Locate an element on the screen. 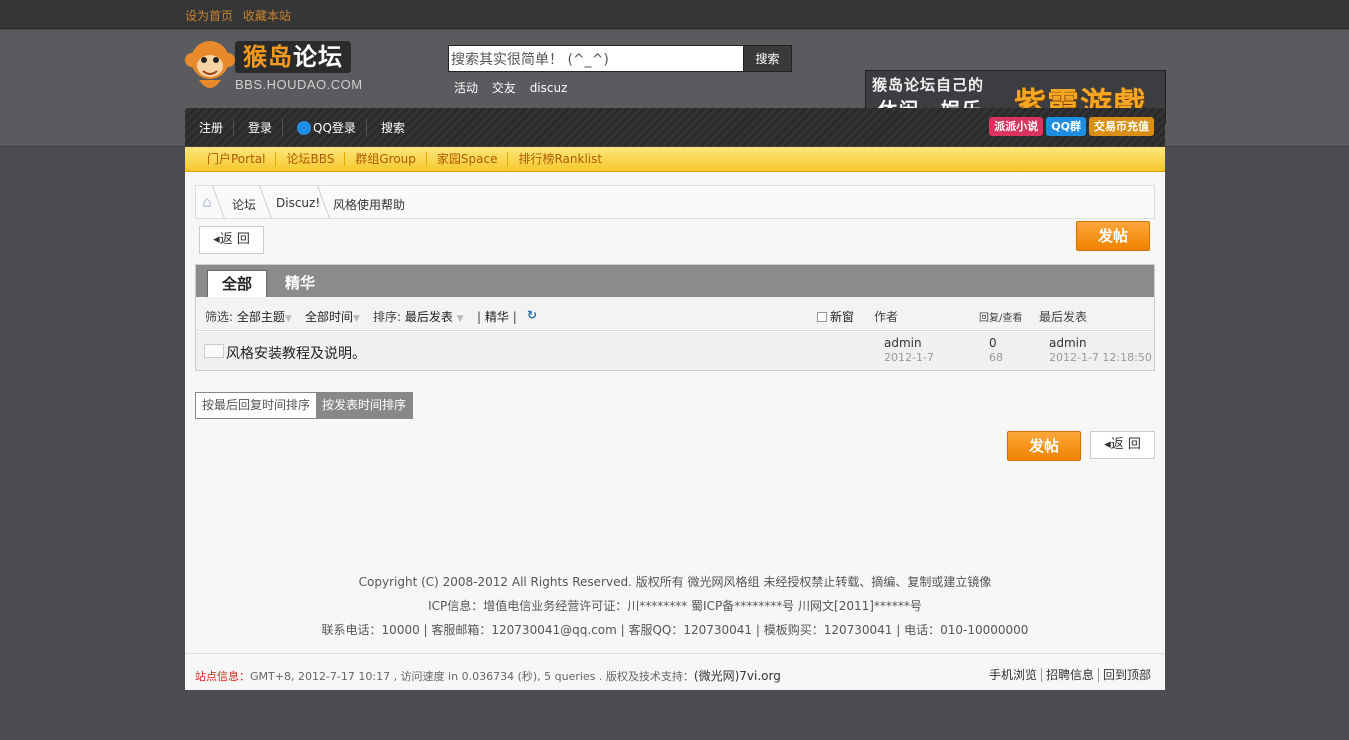 This screenshot has width=1349, height=740. filter-time: 全部时间▼ is located at coordinates (332, 316).